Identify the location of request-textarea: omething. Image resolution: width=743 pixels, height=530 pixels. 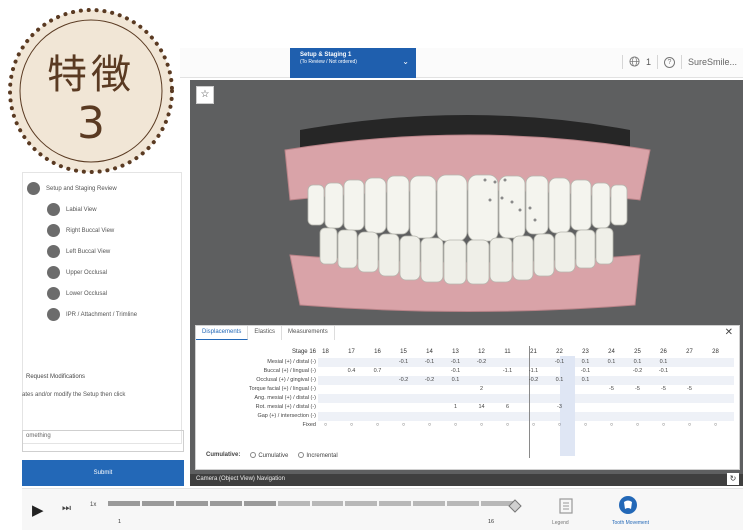
(103, 441).